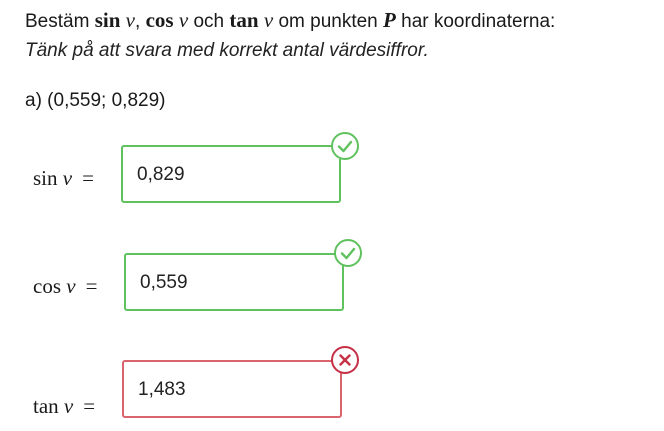 Image resolution: width=664 pixels, height=431 pixels. I want to click on instruction-text: Bestäm, so click(60, 21).